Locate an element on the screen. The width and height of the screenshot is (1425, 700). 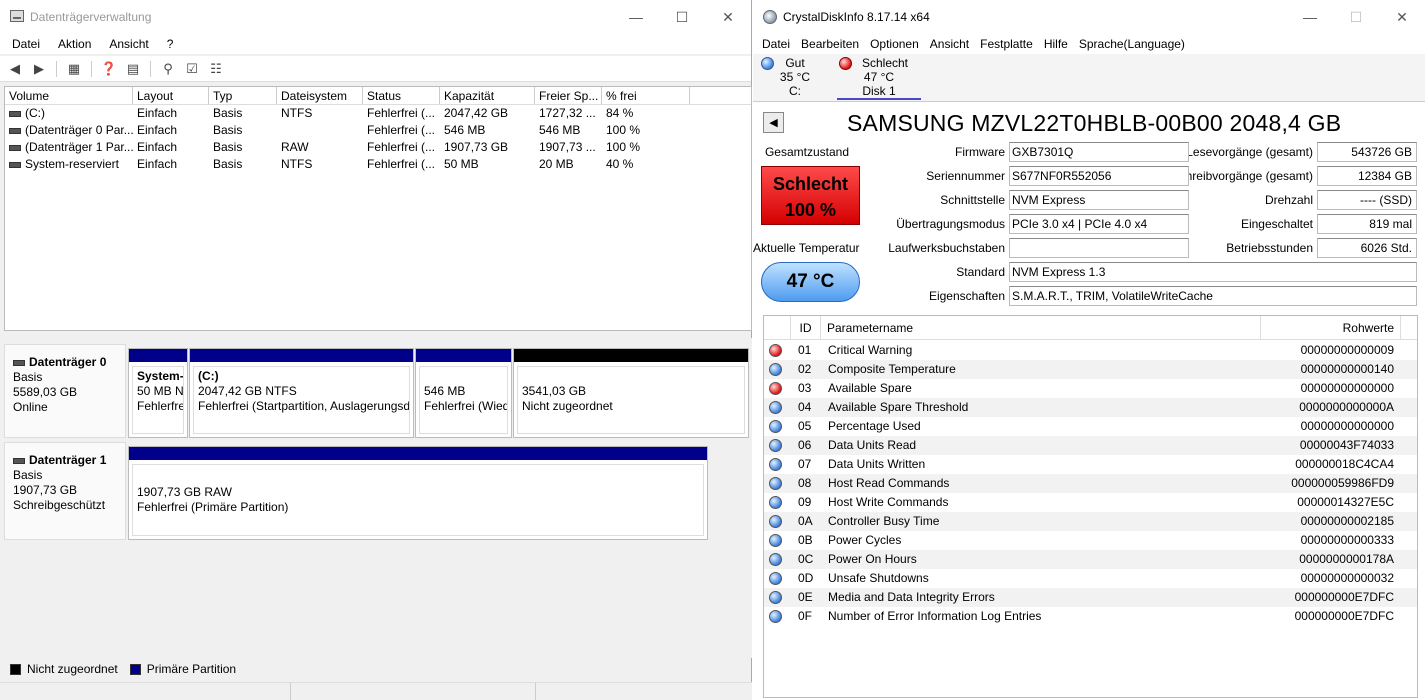
statusbar is located at coordinates (376, 691).